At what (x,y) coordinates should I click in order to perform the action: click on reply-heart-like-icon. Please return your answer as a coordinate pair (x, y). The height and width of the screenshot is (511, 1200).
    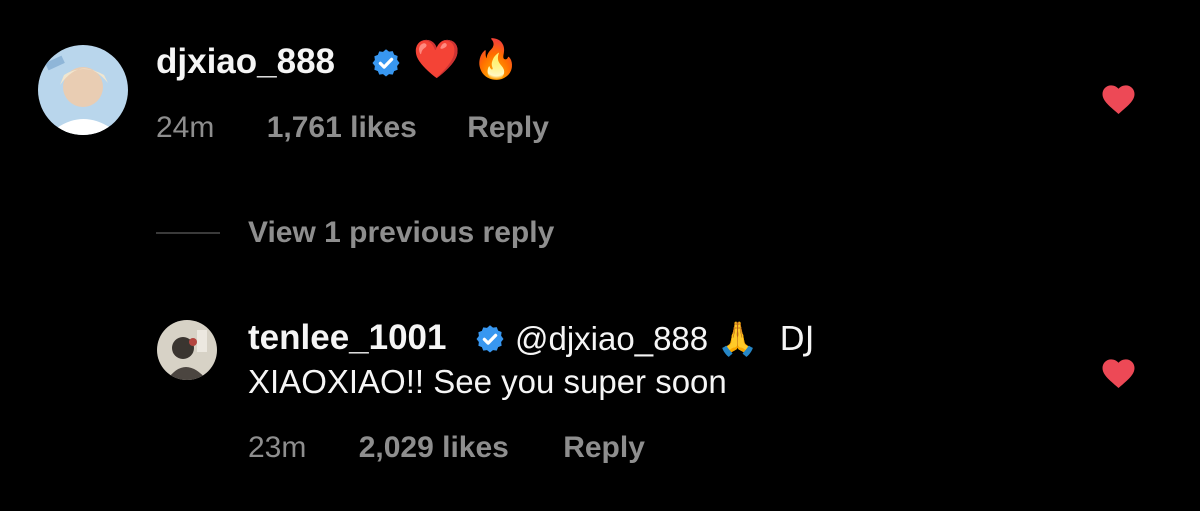
    Looking at the image, I should click on (1118, 374).